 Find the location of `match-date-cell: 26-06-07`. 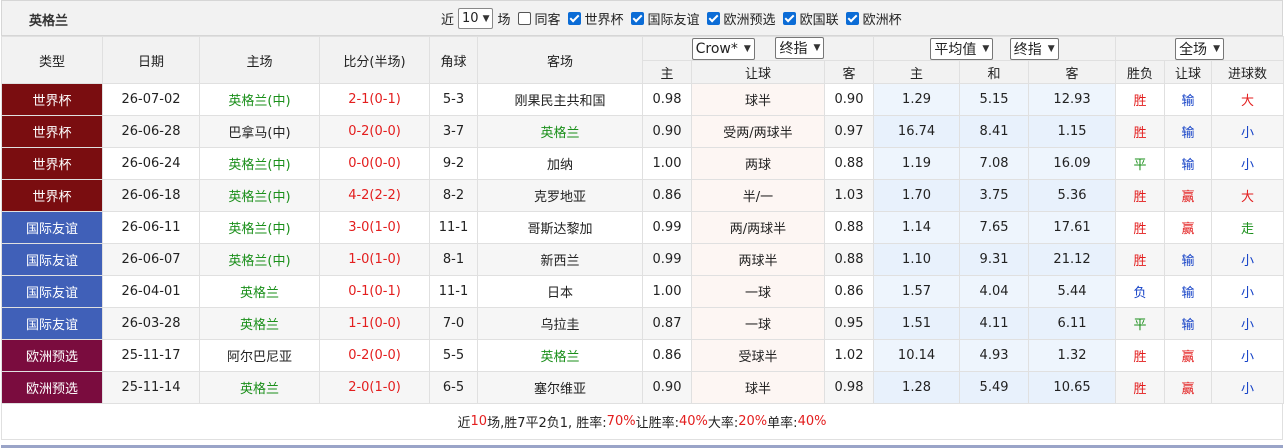

match-date-cell: 26-06-07 is located at coordinates (151, 259).